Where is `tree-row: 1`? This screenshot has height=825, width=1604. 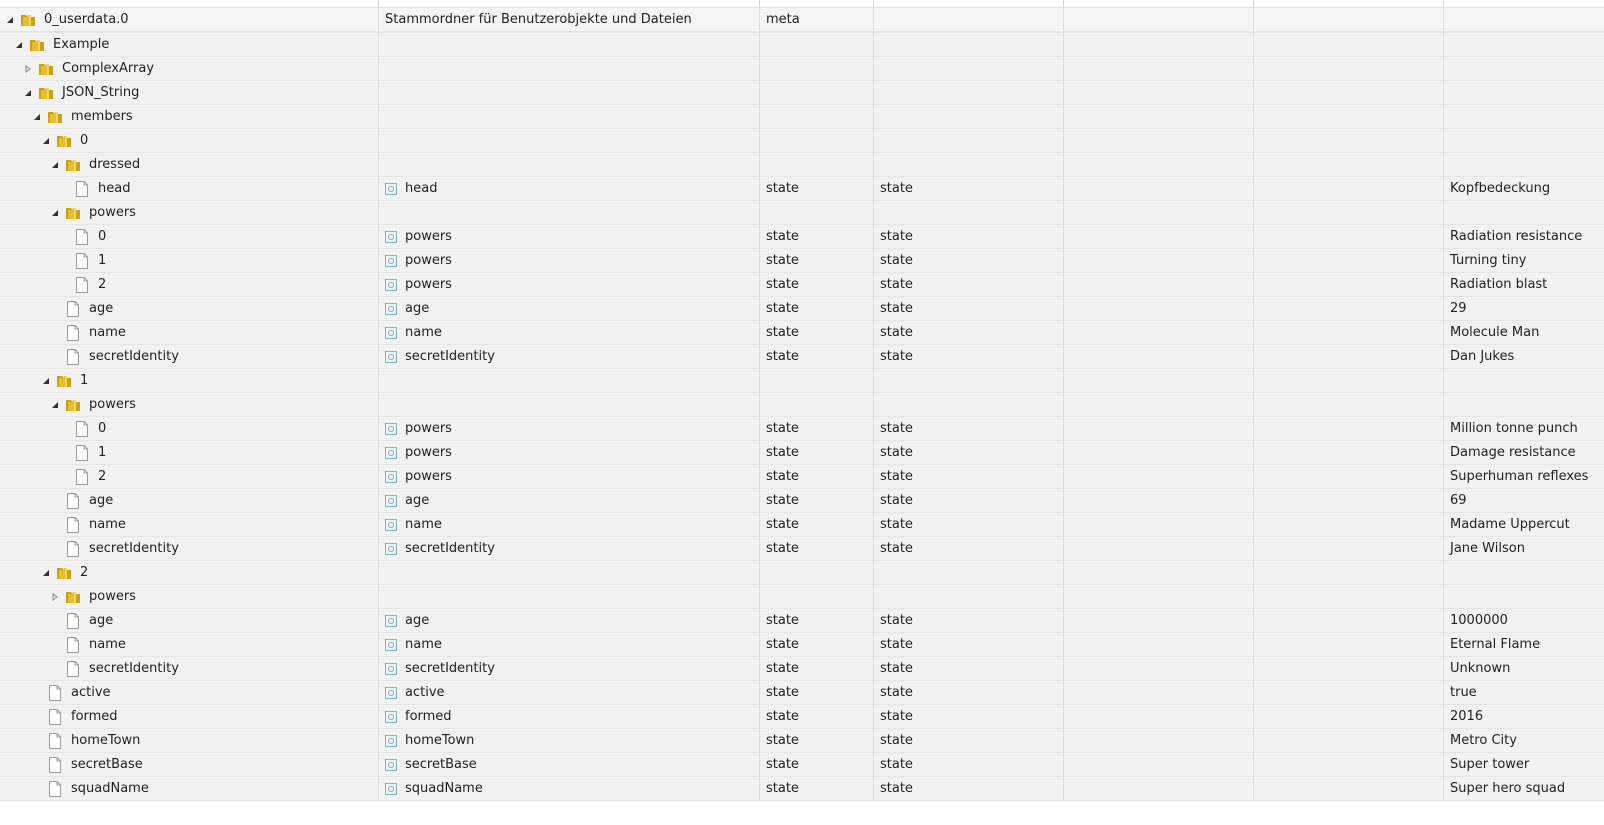
tree-row: 1 is located at coordinates (802, 381).